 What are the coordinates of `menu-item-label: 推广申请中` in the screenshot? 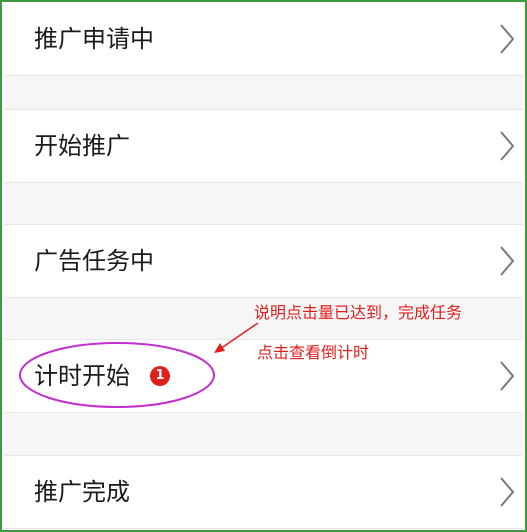 It's located at (94, 38).